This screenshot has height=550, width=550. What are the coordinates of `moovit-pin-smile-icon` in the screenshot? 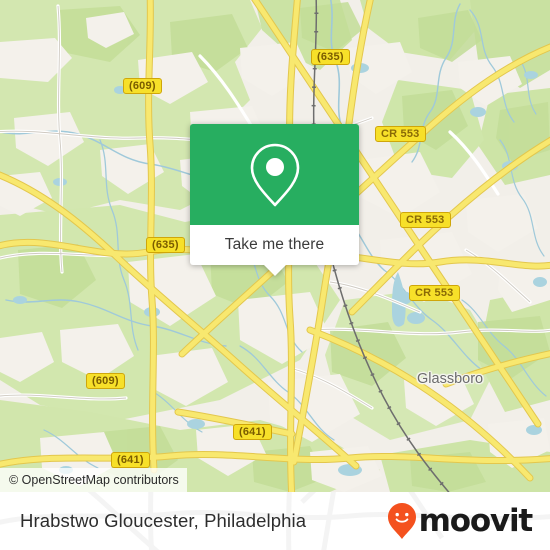 It's located at (401, 521).